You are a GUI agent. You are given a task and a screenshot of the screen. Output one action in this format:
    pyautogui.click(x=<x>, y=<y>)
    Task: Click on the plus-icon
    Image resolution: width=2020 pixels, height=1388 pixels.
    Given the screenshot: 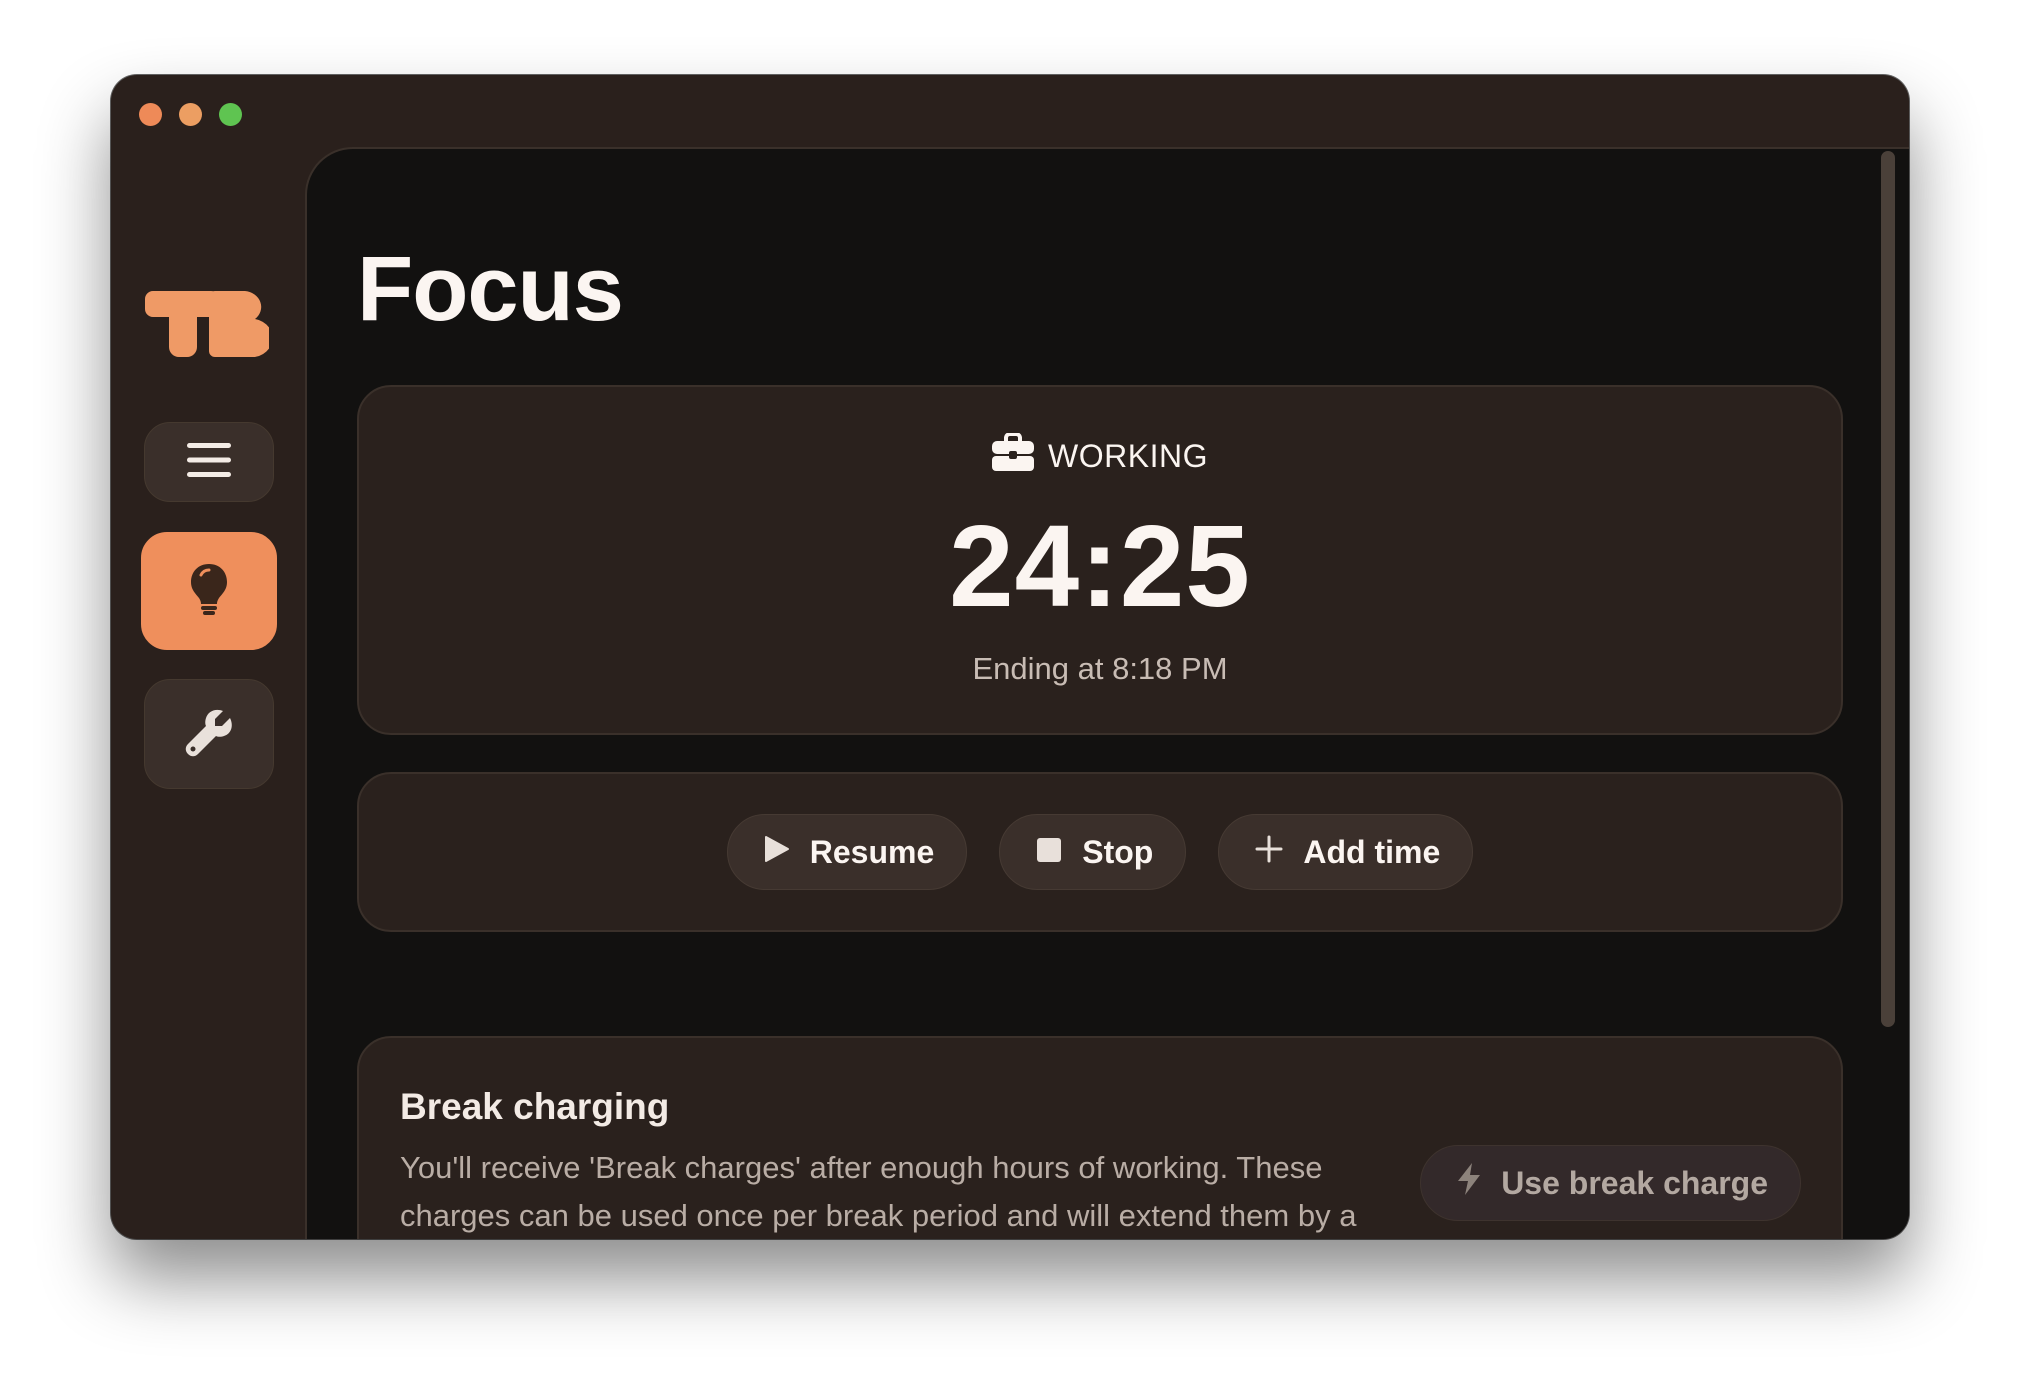 What is the action you would take?
    pyautogui.click(x=1269, y=852)
    